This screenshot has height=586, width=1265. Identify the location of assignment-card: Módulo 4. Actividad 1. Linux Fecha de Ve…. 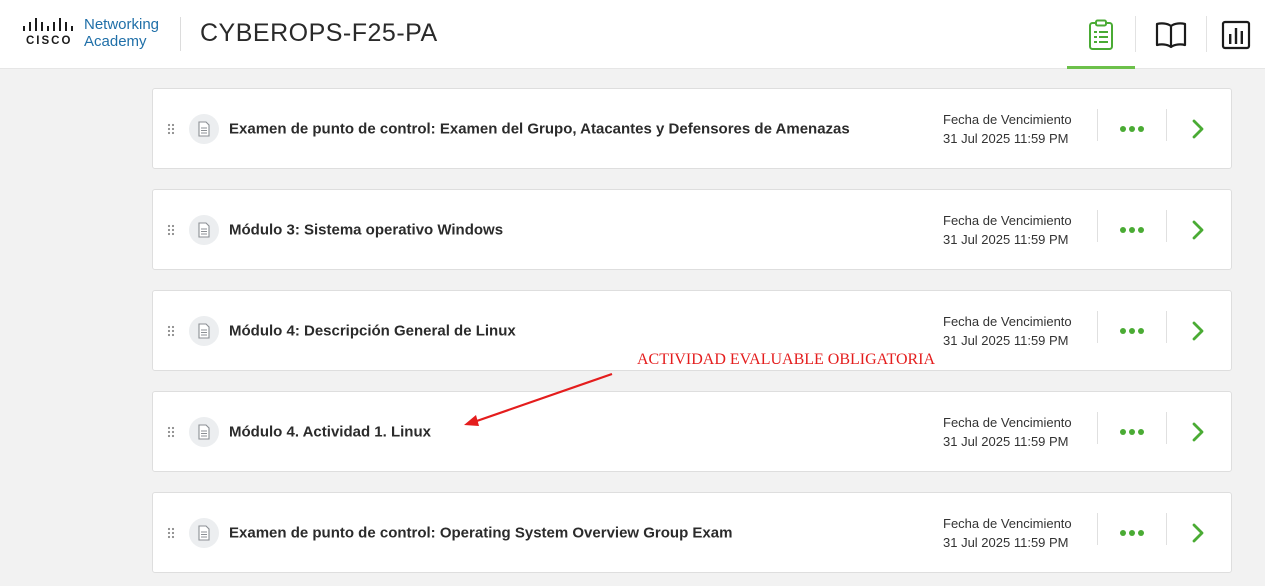
(692, 431).